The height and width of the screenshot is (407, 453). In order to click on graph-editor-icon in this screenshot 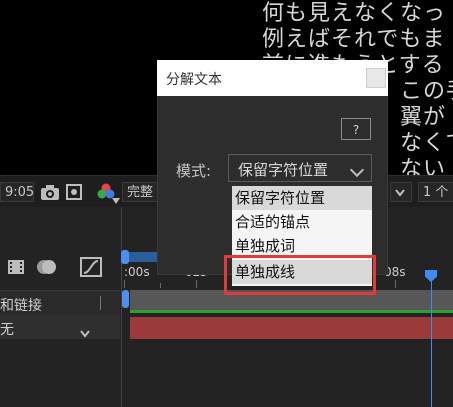, I will do `click(91, 269)`.